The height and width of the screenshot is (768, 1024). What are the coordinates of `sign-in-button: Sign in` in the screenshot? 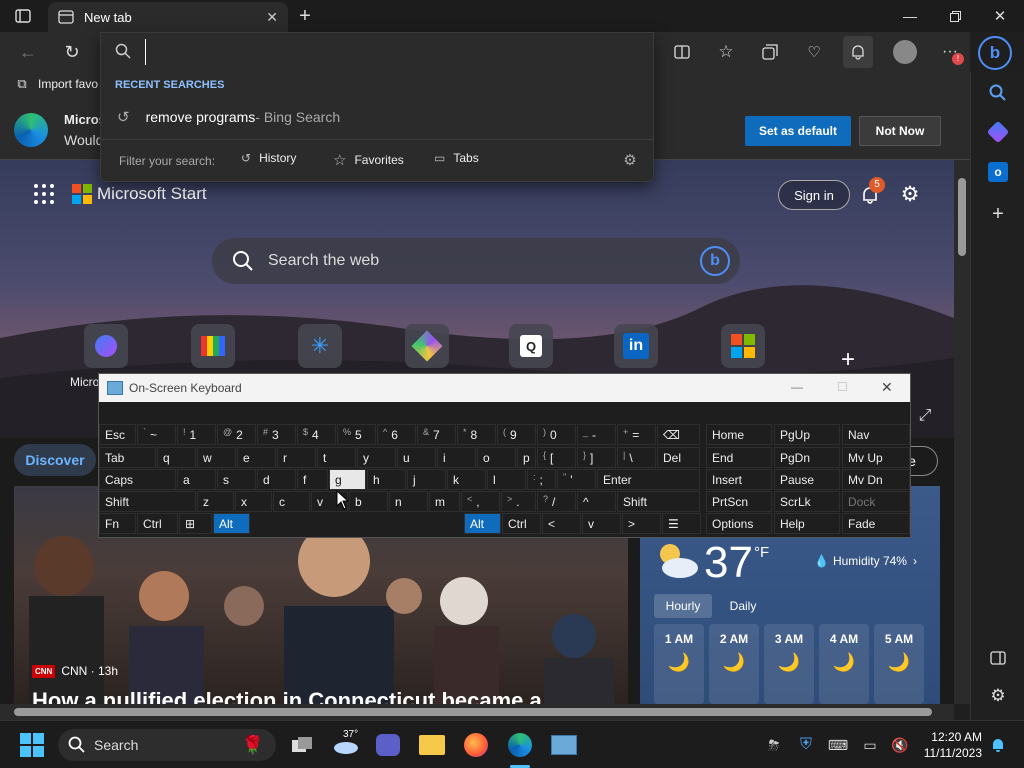 It's located at (814, 195).